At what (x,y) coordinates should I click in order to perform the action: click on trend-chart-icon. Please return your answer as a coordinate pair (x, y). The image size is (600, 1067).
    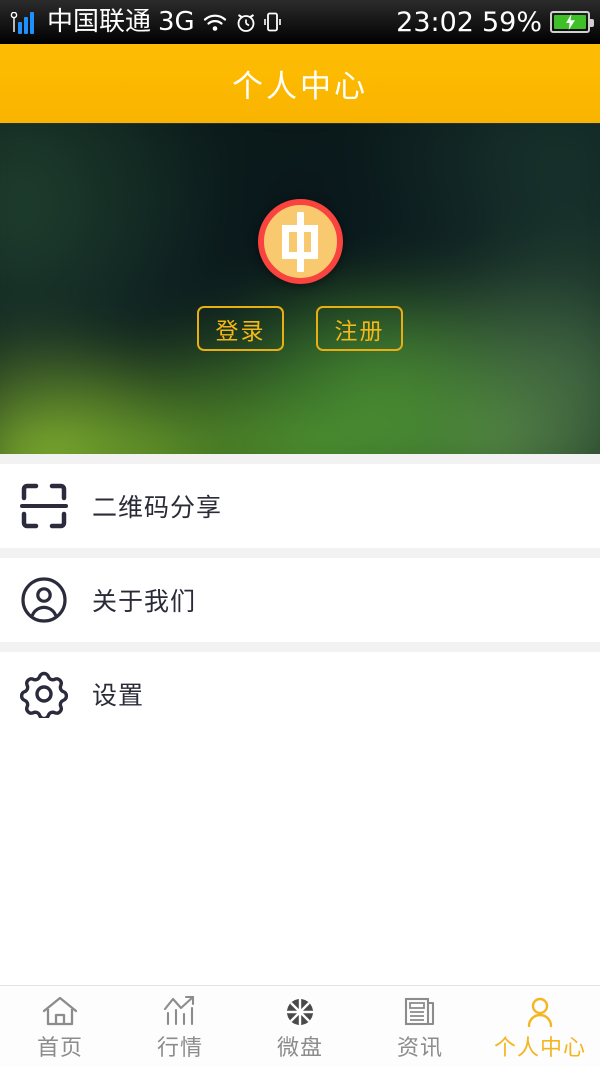
    Looking at the image, I should click on (180, 1009).